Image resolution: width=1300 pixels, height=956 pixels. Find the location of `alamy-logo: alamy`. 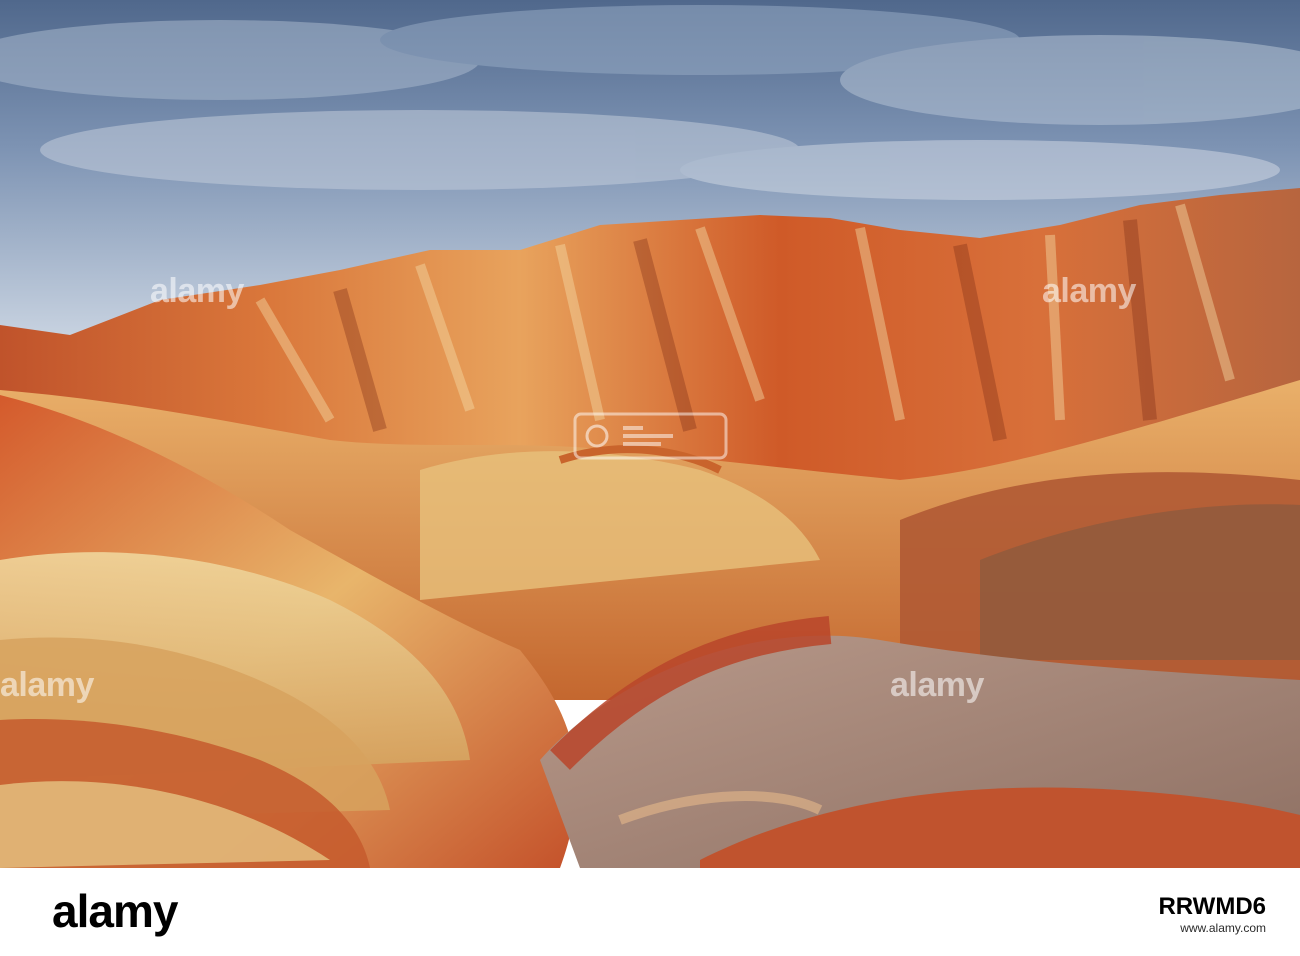

alamy-logo: alamy is located at coordinates (115, 911).